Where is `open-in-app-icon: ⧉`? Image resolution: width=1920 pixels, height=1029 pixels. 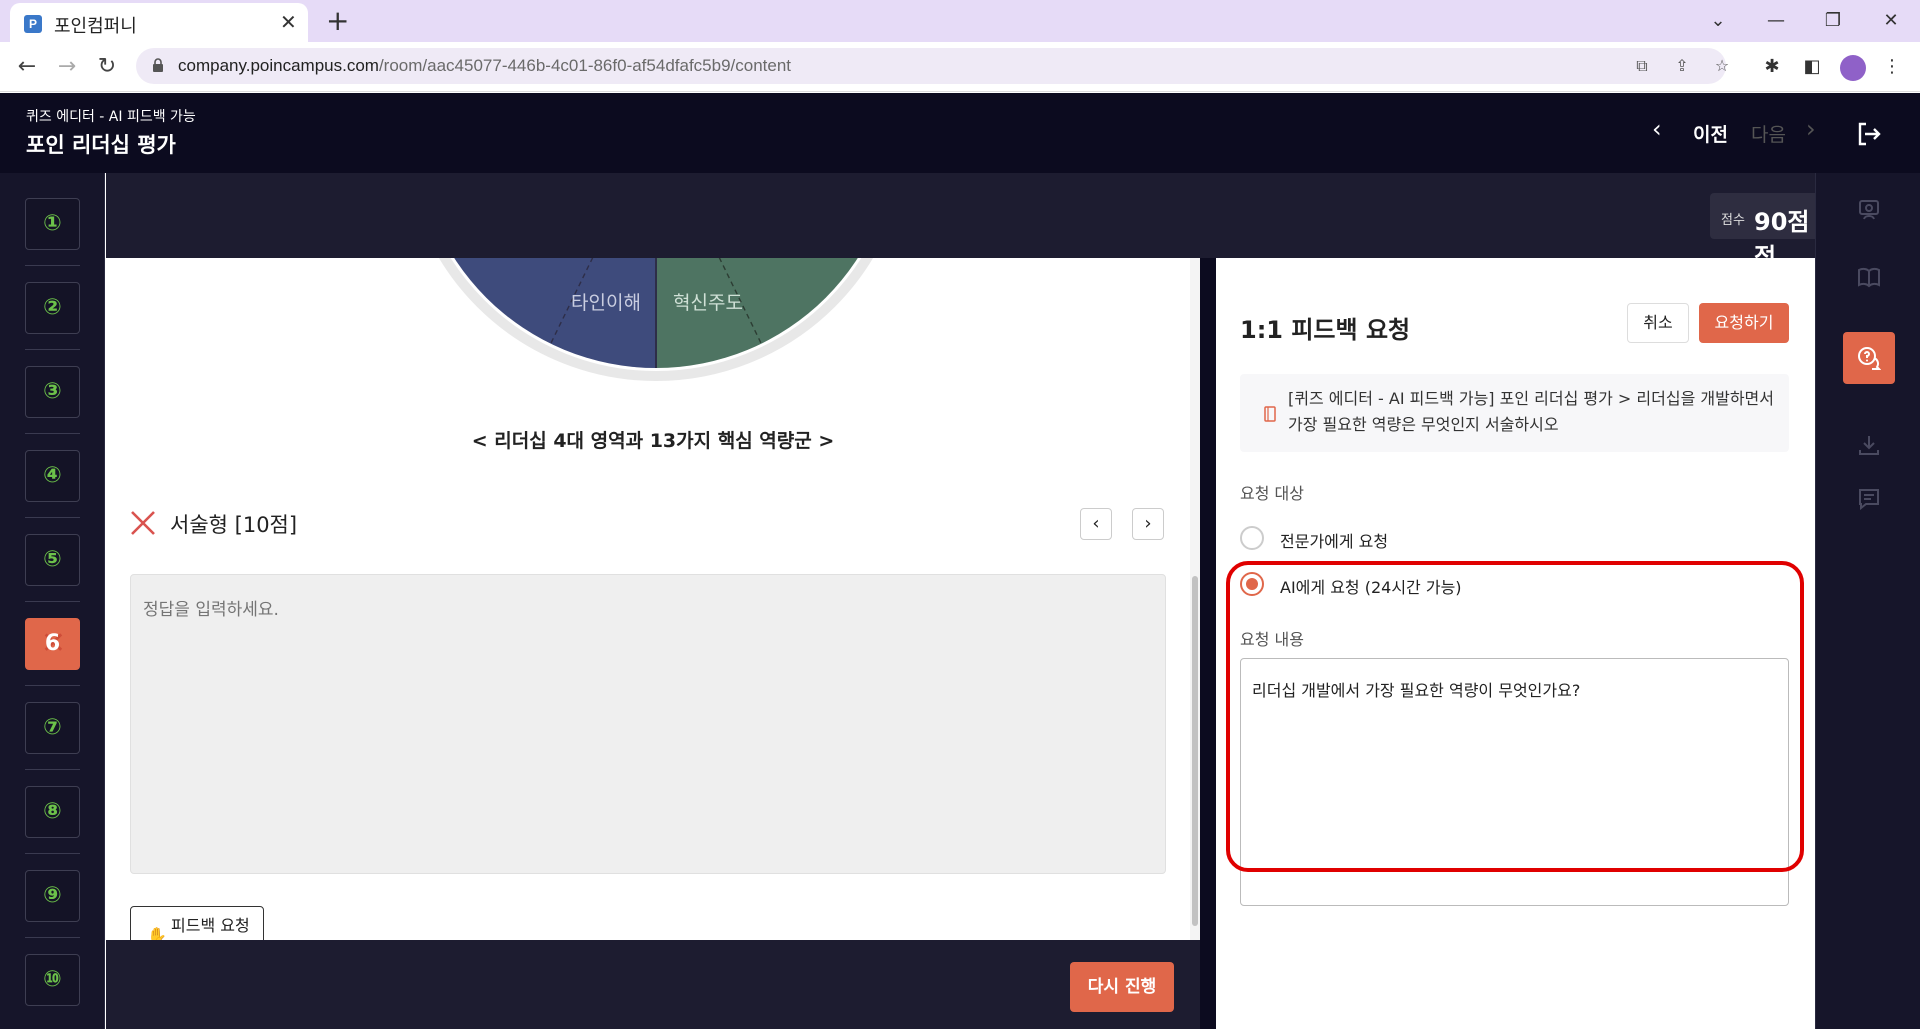
open-in-app-icon: ⧉ is located at coordinates (1642, 66).